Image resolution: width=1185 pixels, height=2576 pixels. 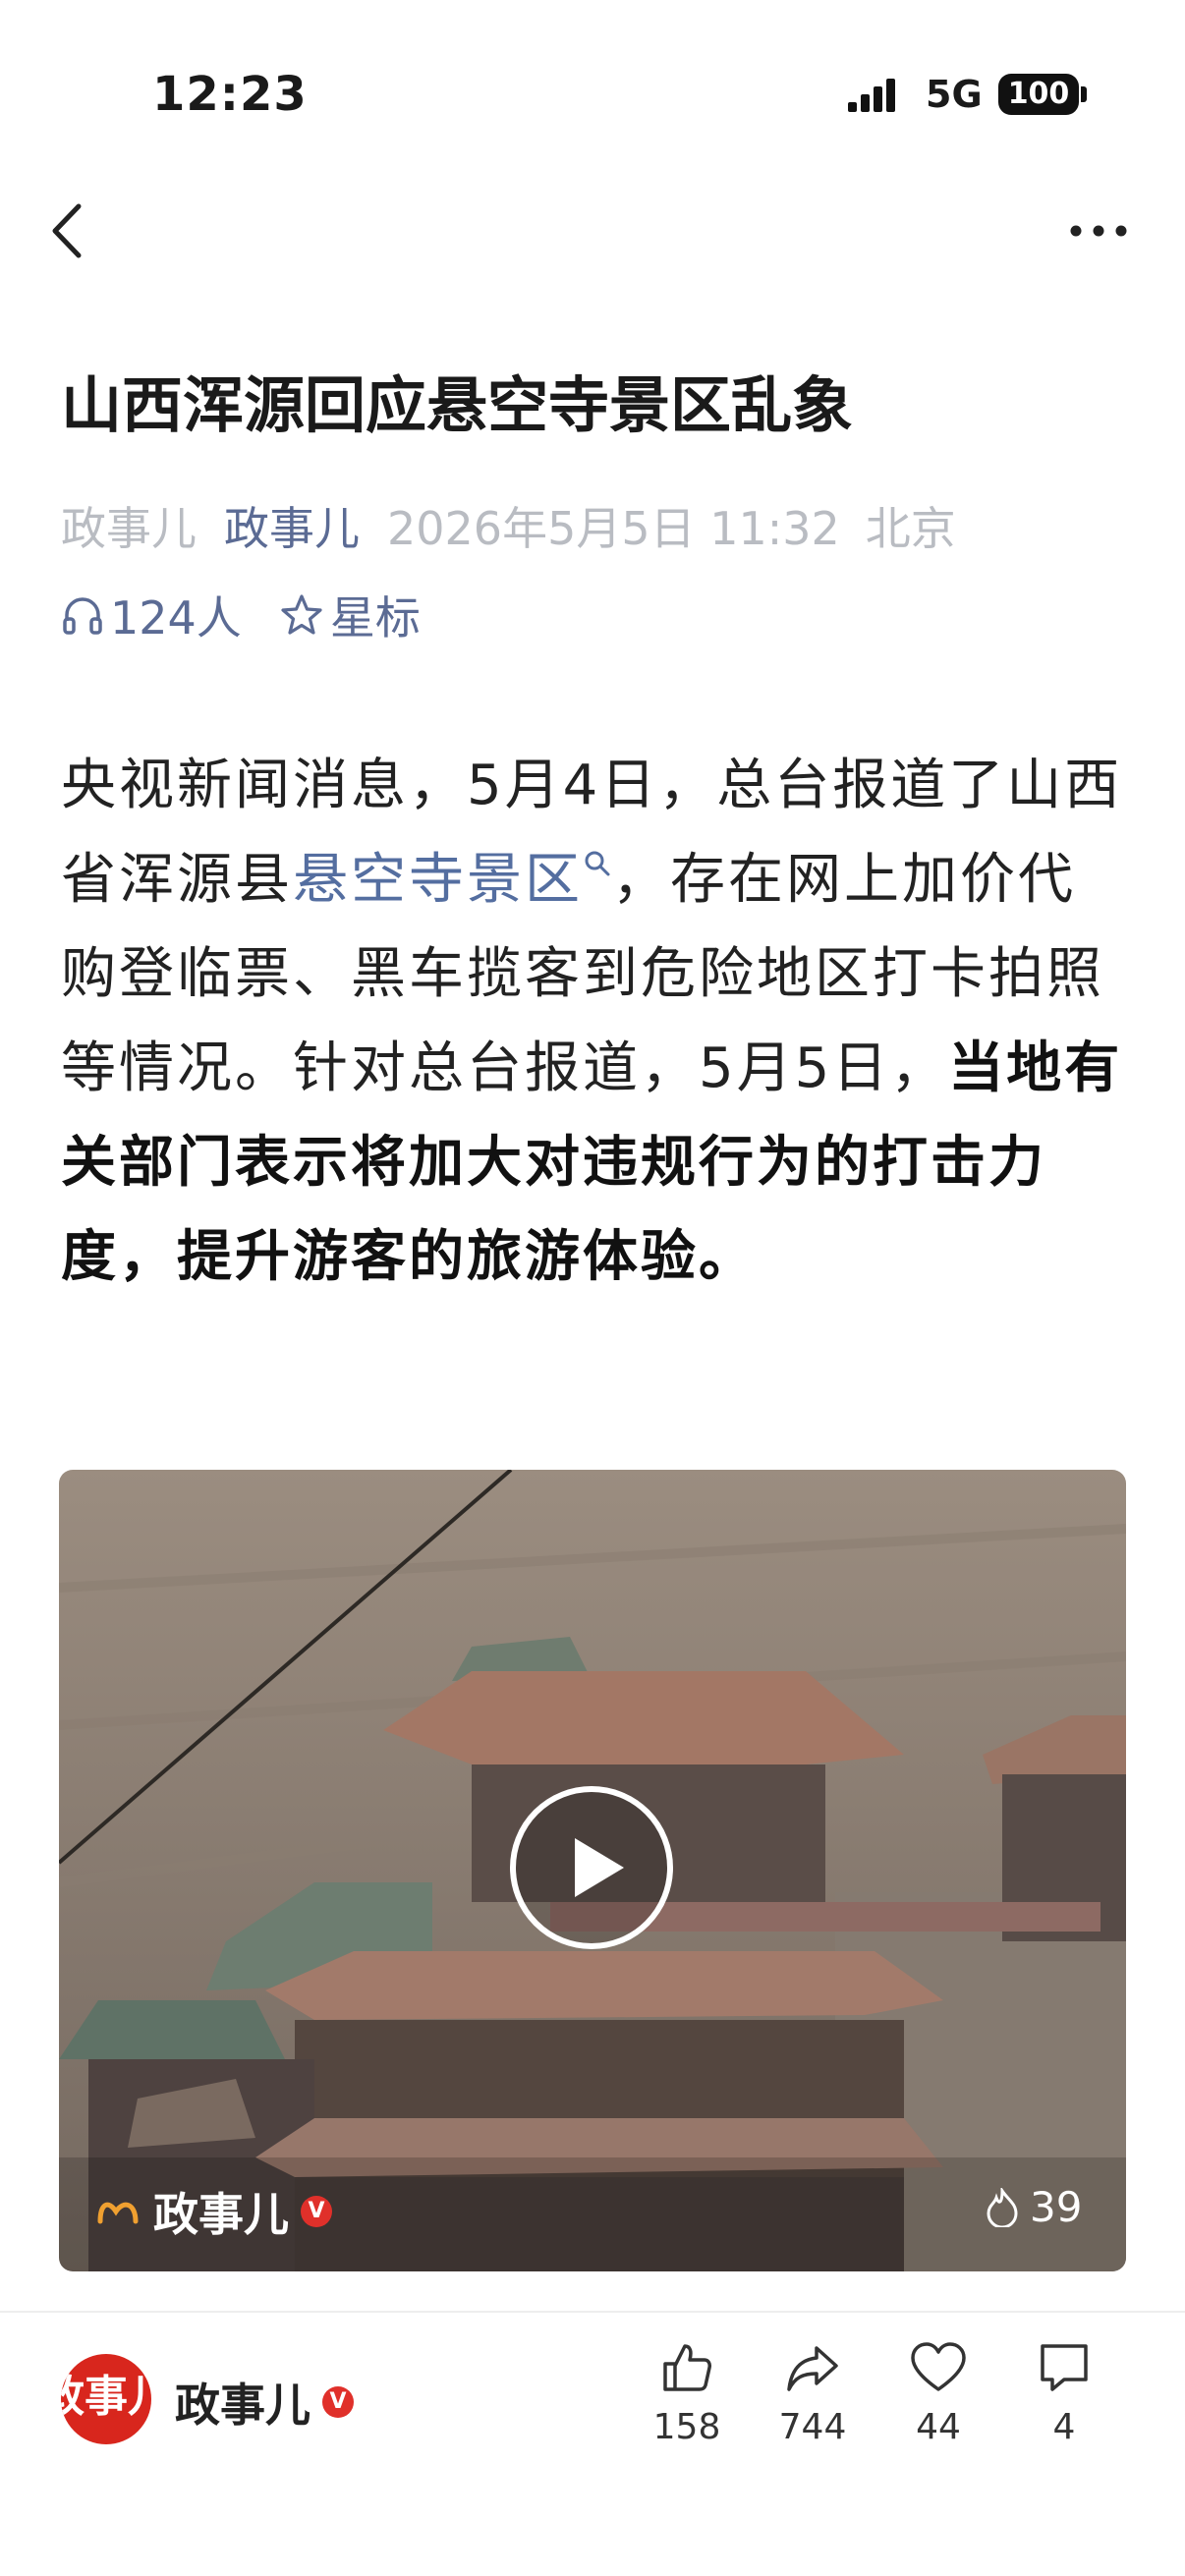 I want to click on back-icon, so click(x=68, y=230).